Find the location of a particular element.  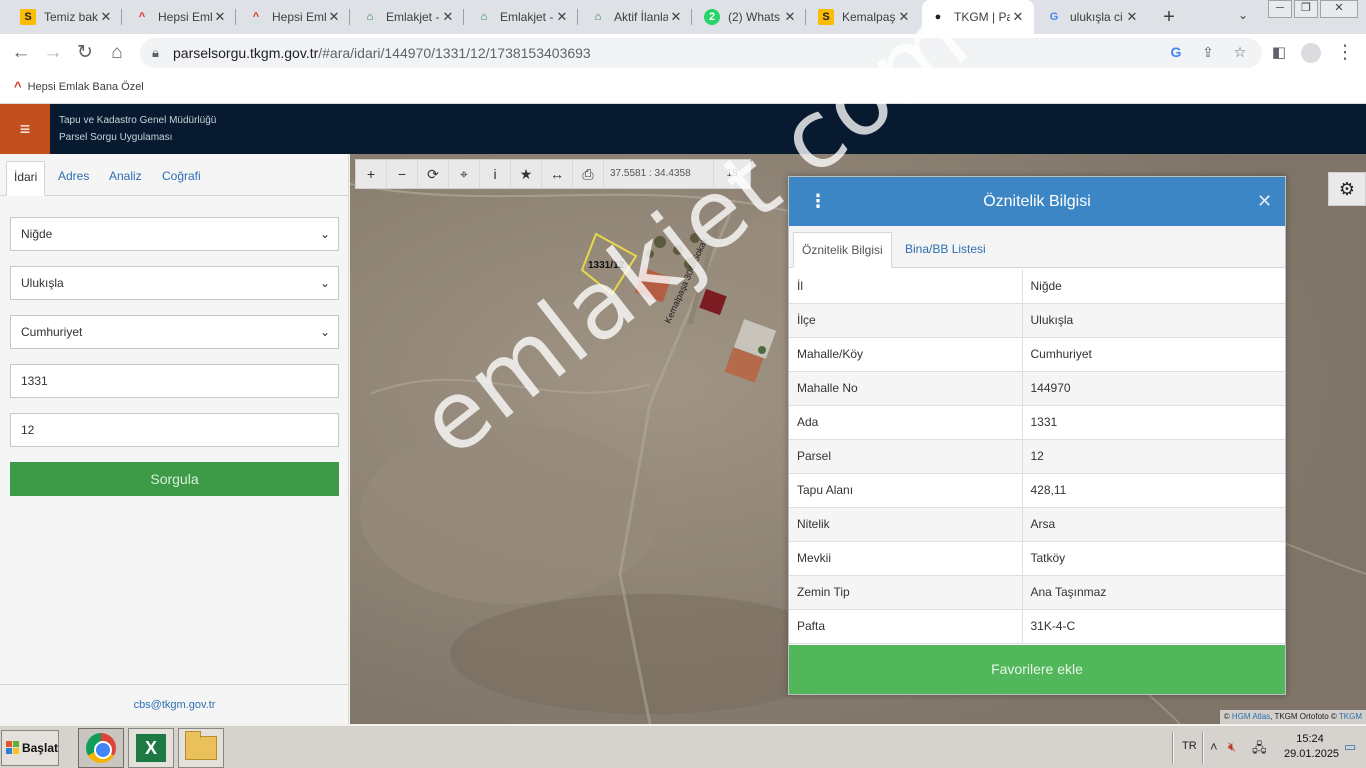

star-icon: ★ is located at coordinates (526, 174).